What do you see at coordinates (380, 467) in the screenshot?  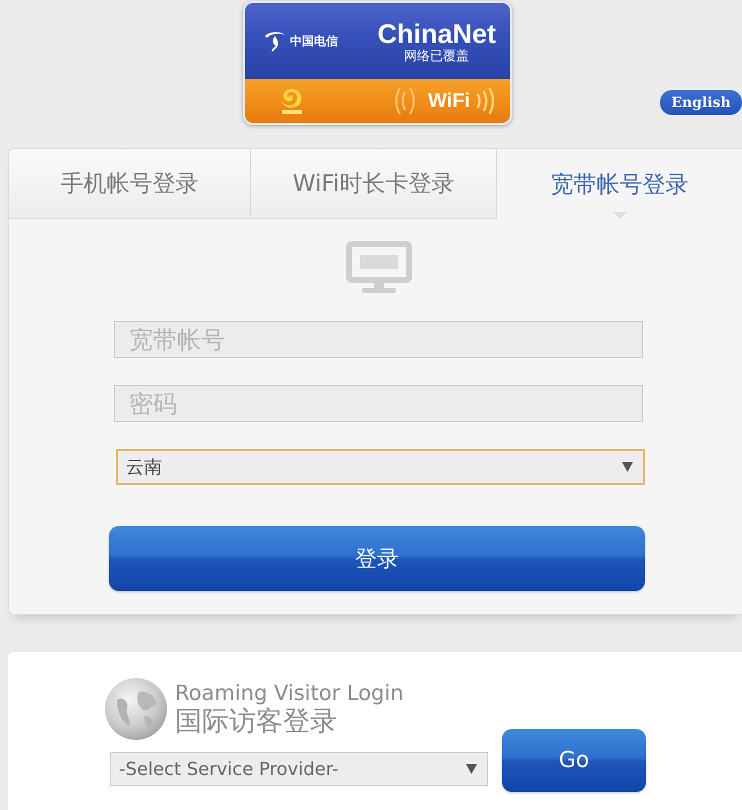 I see `region-select: 云南` at bounding box center [380, 467].